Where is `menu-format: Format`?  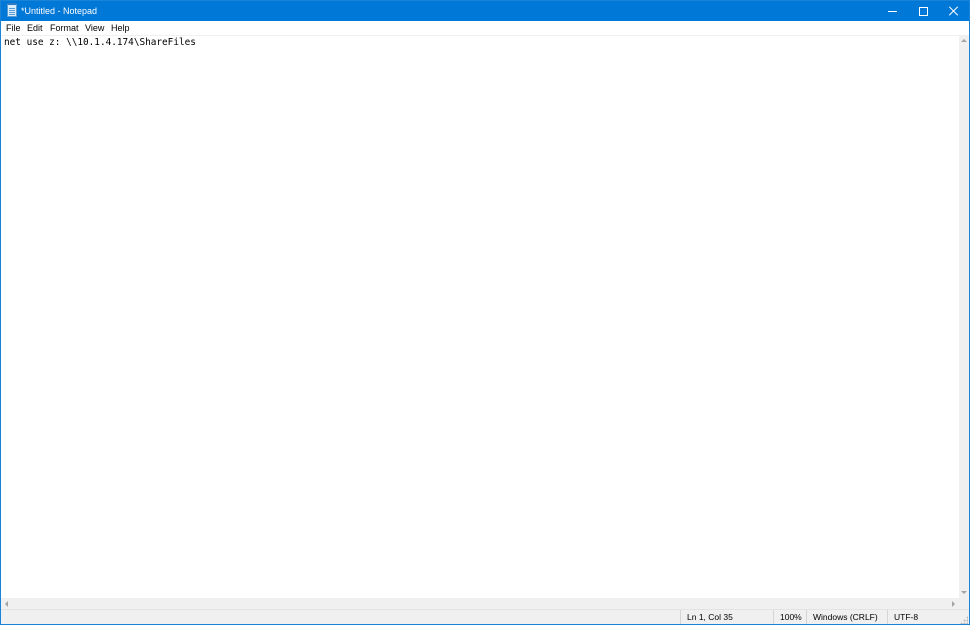
menu-format: Format is located at coordinates (64, 28).